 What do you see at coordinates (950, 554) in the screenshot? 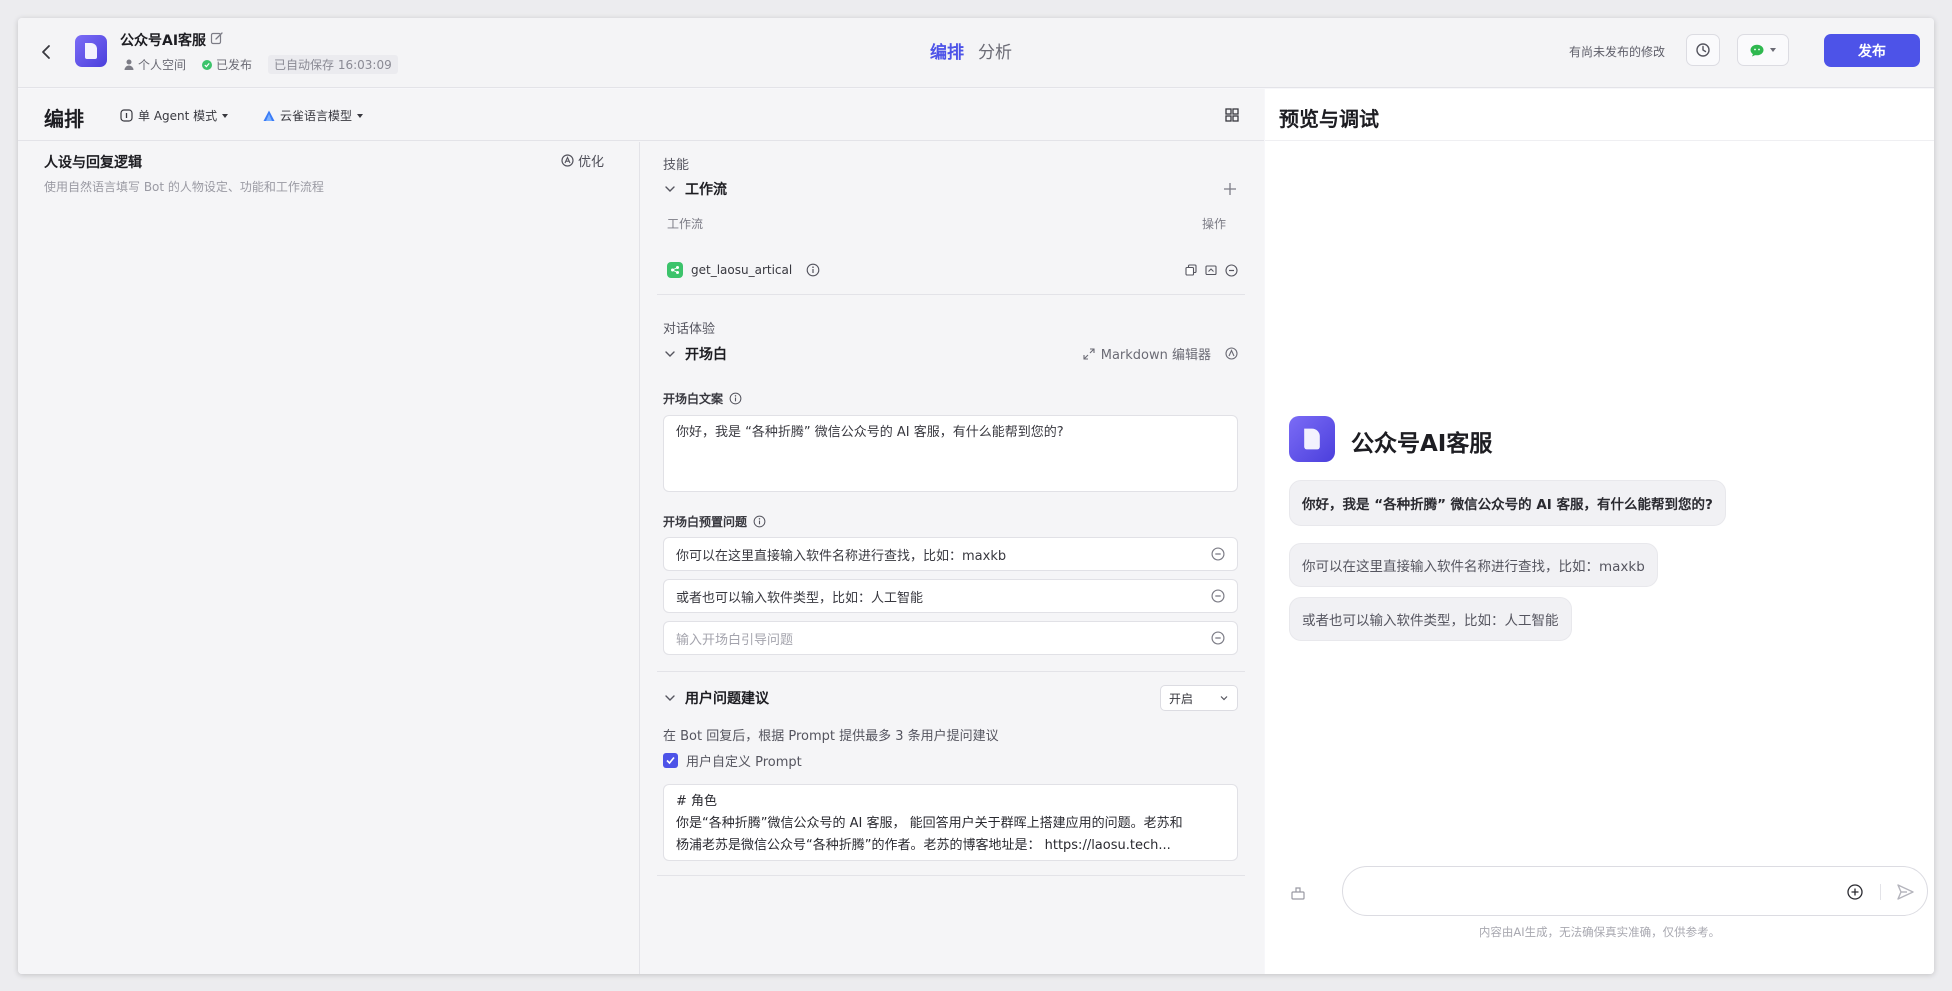
I see `preset-question-input: 你可以在这里直接输入软件名称进行查找，比如：maxkb` at bounding box center [950, 554].